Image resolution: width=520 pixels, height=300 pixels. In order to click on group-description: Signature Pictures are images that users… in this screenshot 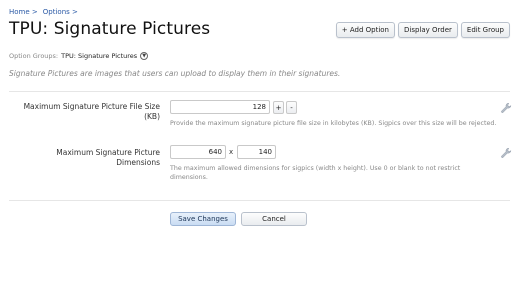, I will do `click(175, 73)`.